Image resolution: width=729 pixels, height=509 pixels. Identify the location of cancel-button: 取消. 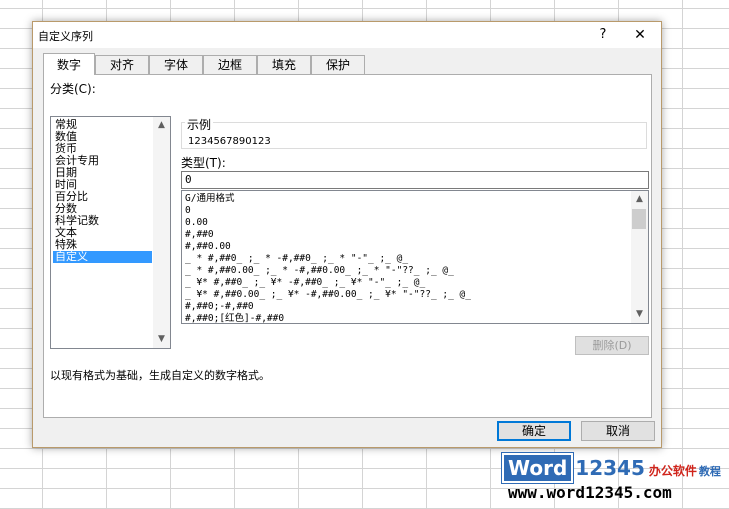
(618, 431).